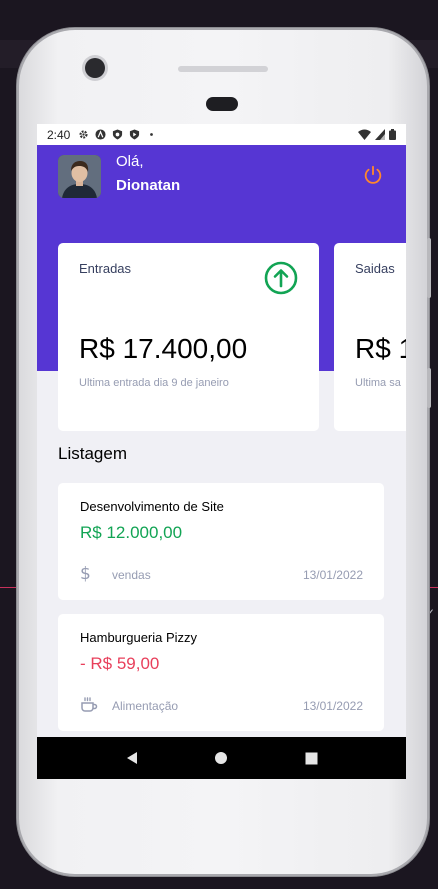  I want to click on home-button, so click(221, 758).